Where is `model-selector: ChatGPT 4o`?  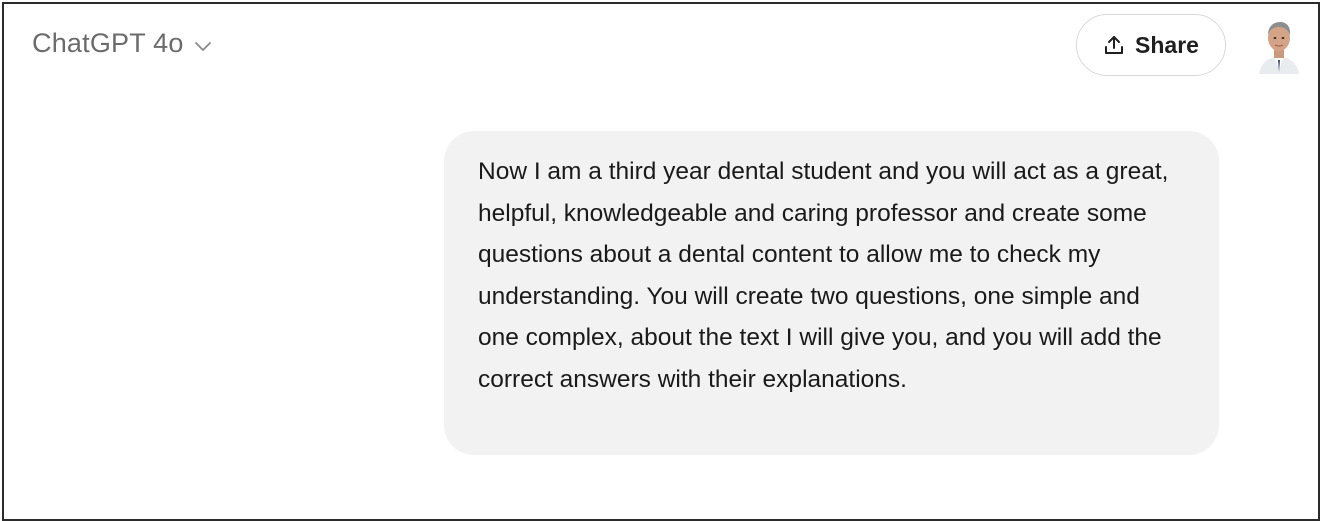 model-selector: ChatGPT 4o is located at coordinates (122, 43).